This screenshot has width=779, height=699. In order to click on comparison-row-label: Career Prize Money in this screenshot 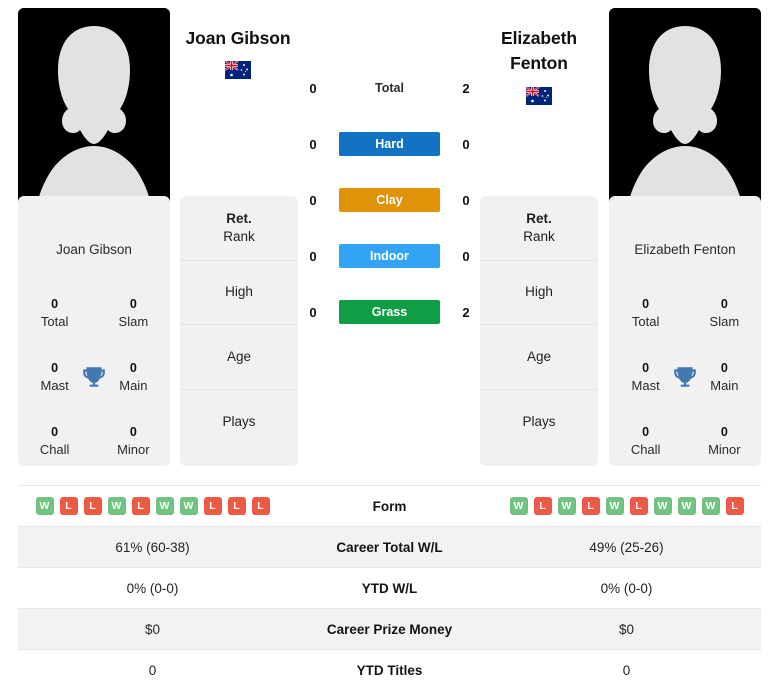, I will do `click(389, 629)`.